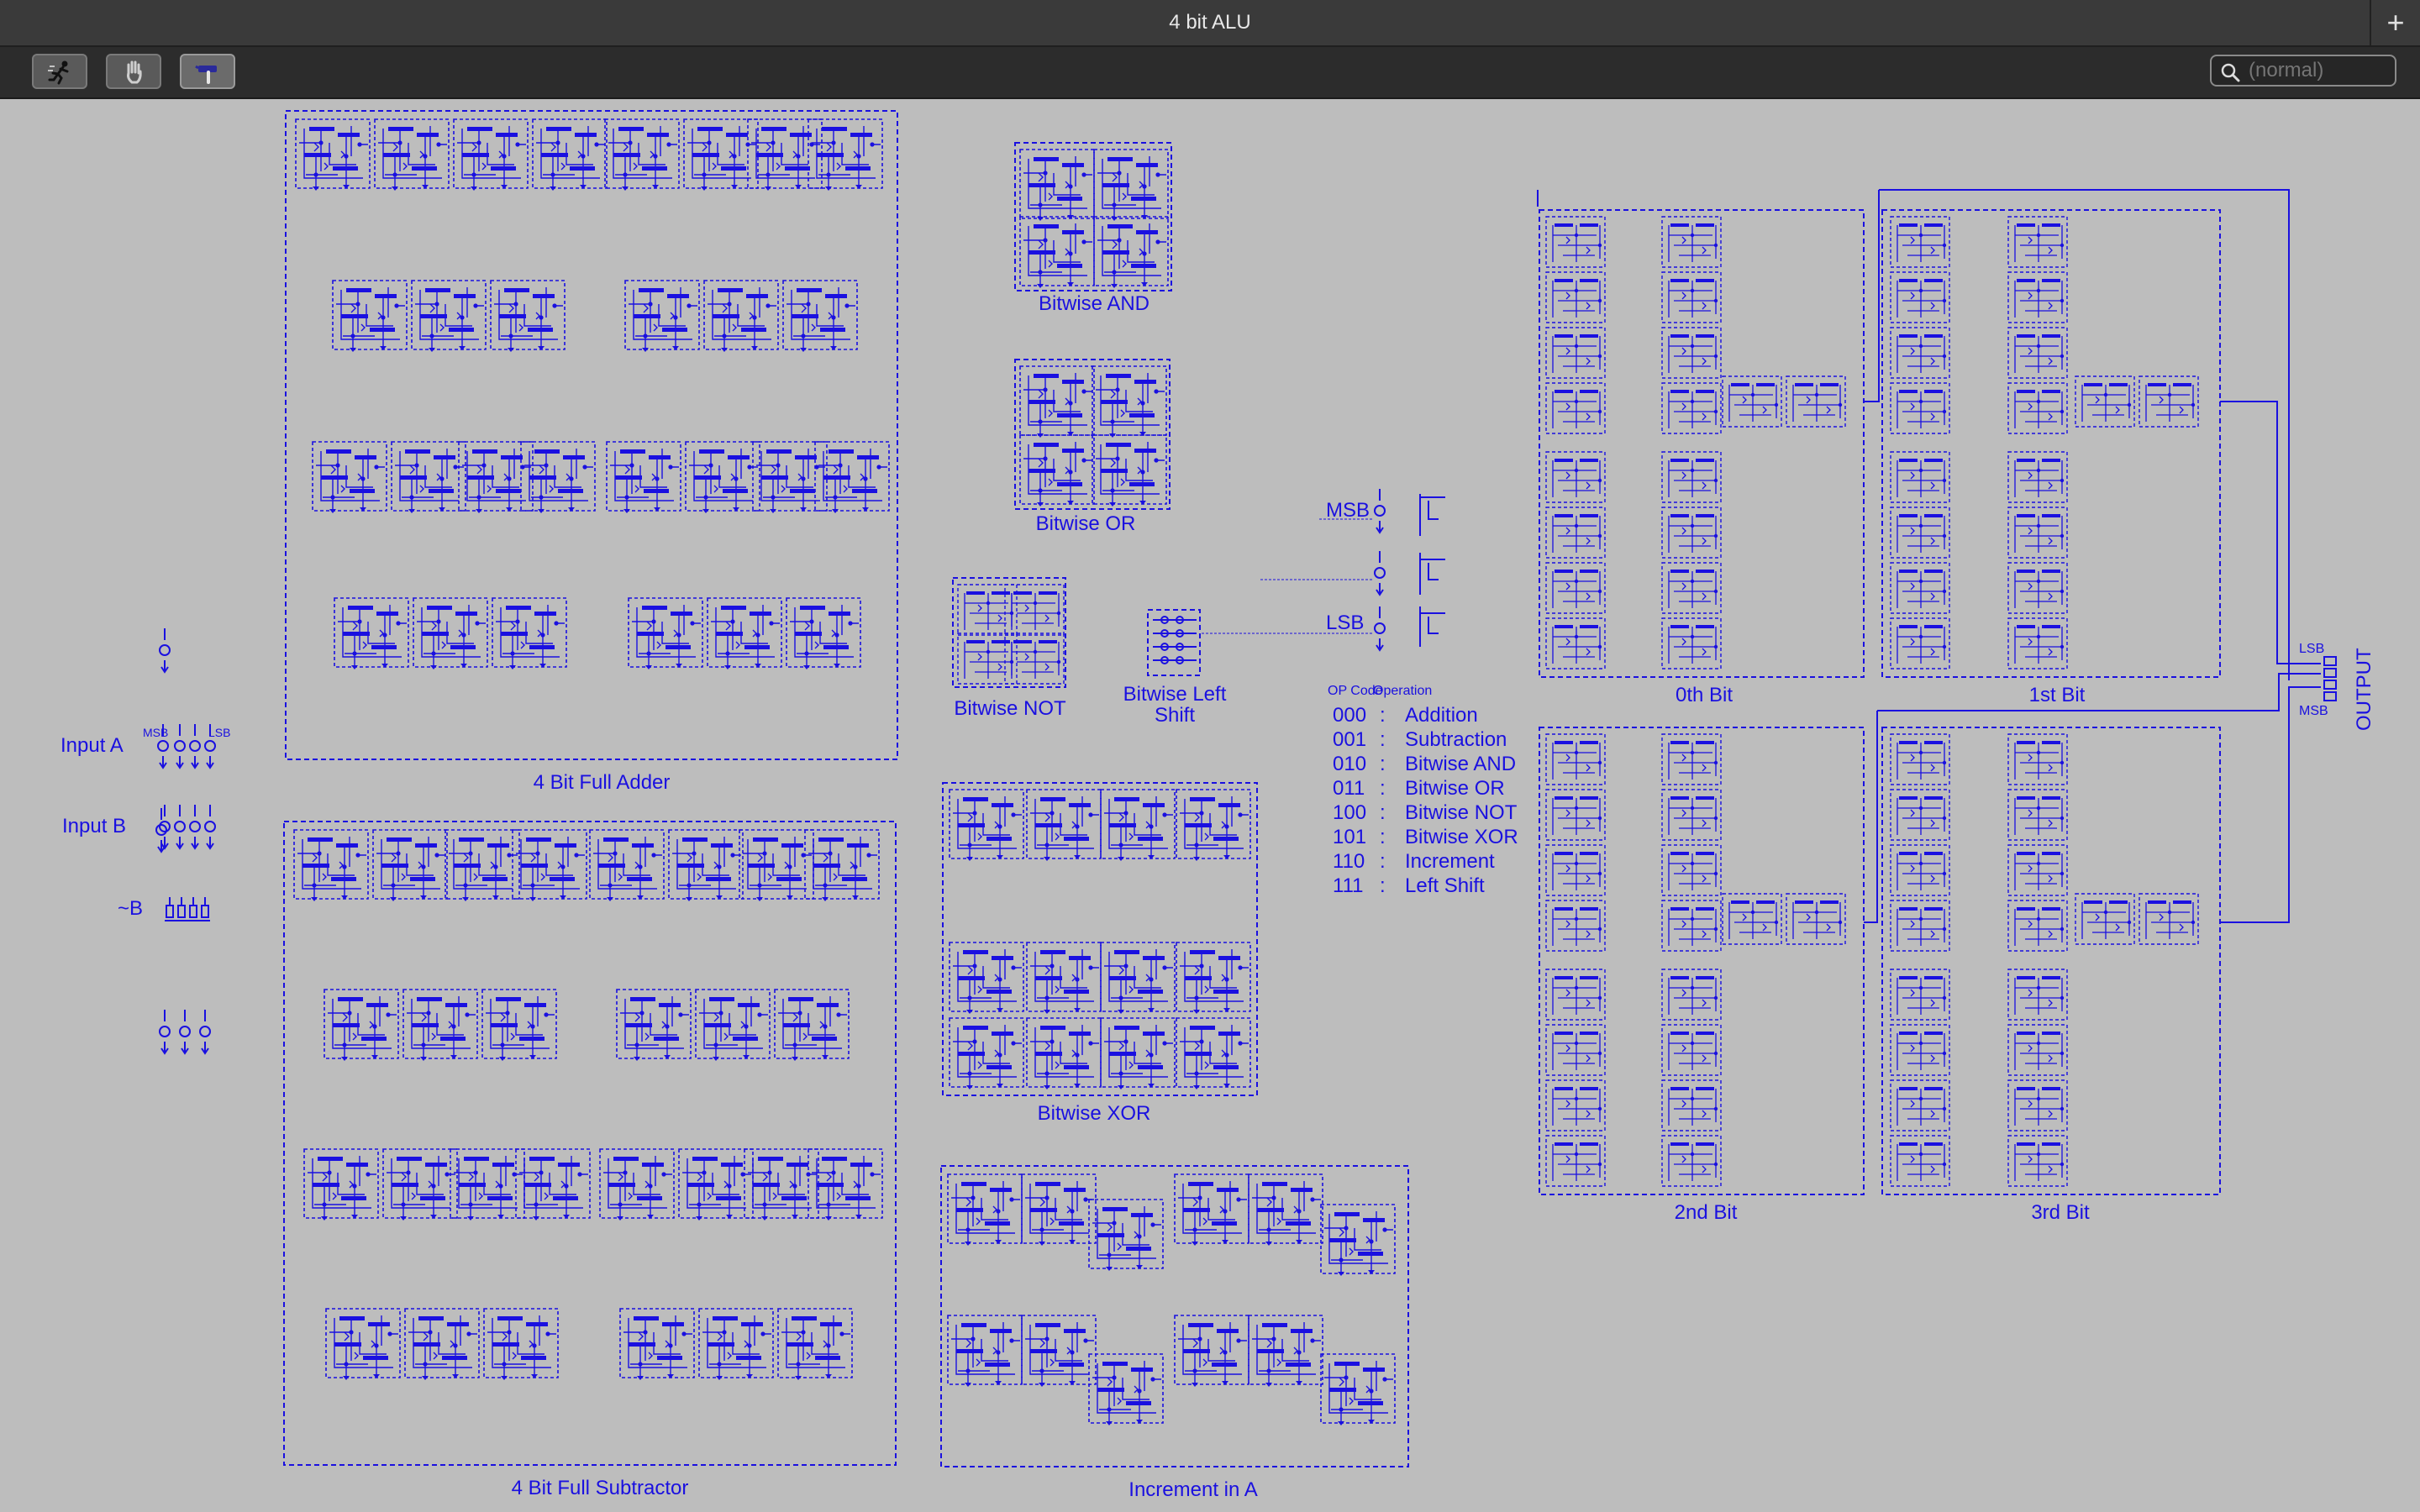 The width and height of the screenshot is (2420, 1512). What do you see at coordinates (1010, 708) in the screenshot?
I see `bitwise-not-label: Bitwise NOT` at bounding box center [1010, 708].